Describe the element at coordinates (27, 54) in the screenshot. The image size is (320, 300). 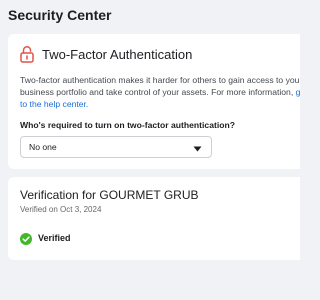
I see `lock-icon` at that location.